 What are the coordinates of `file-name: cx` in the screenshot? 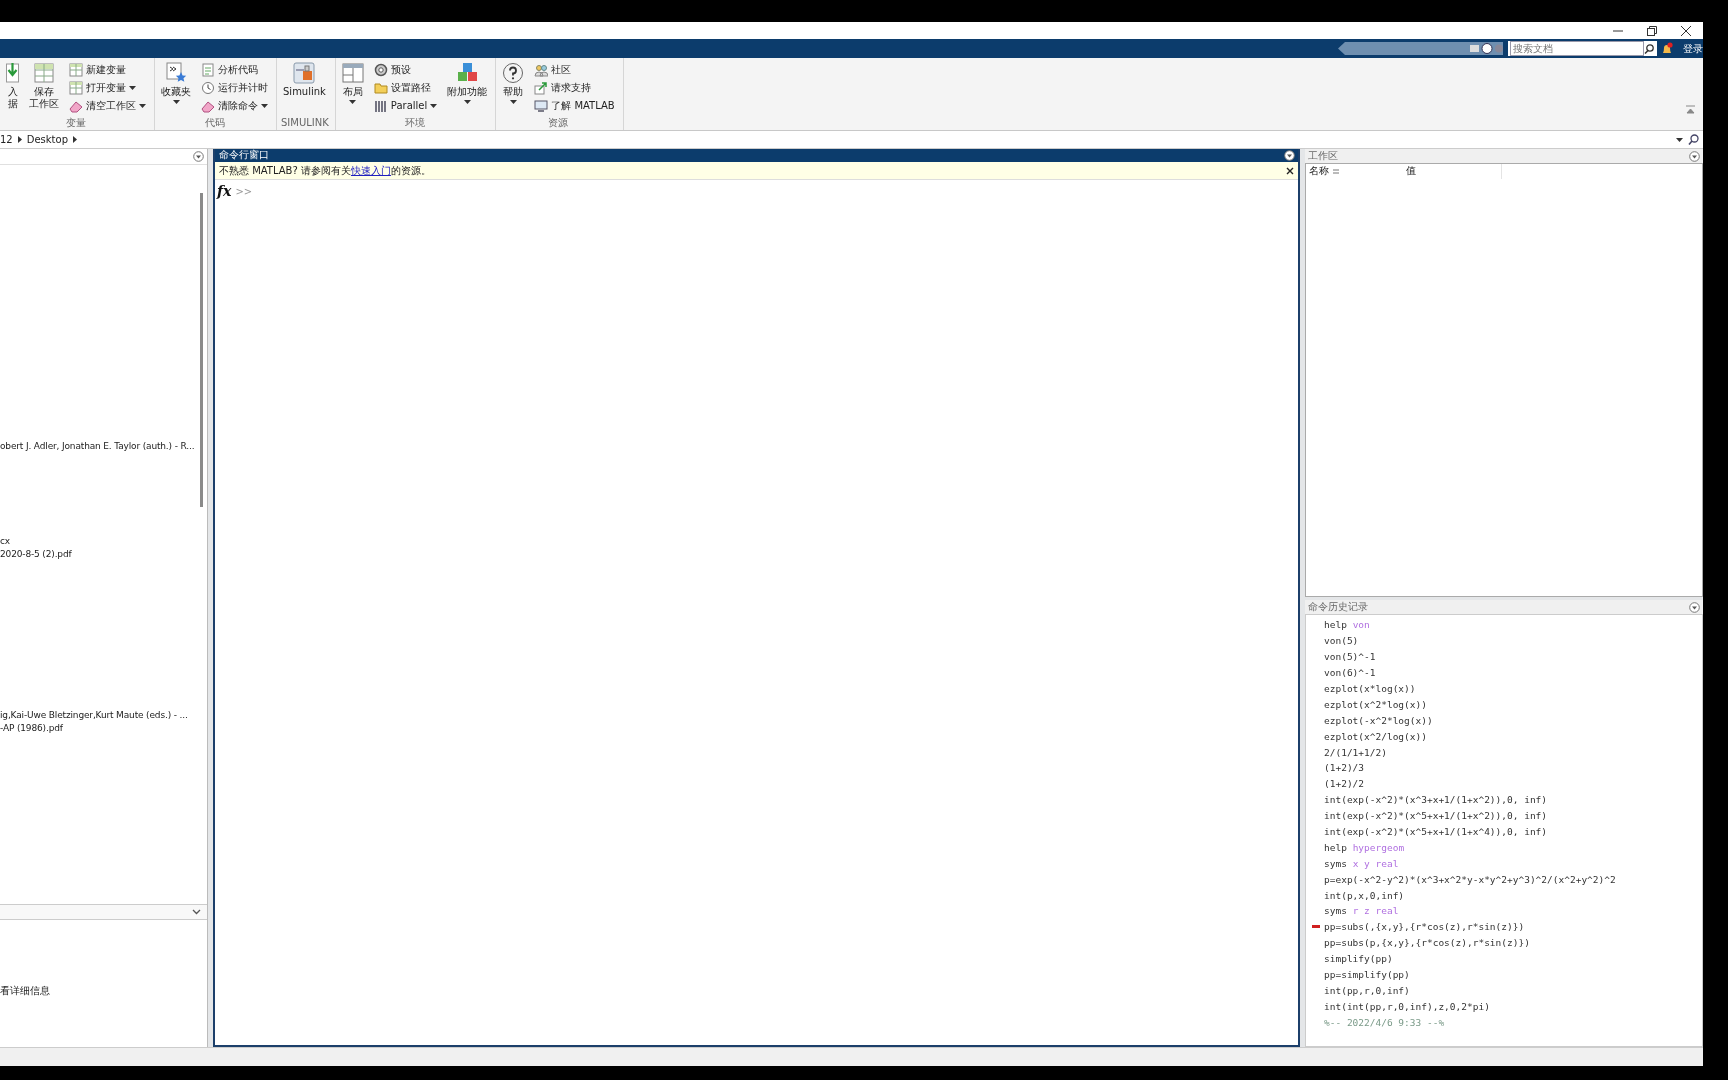 It's located at (5, 541).